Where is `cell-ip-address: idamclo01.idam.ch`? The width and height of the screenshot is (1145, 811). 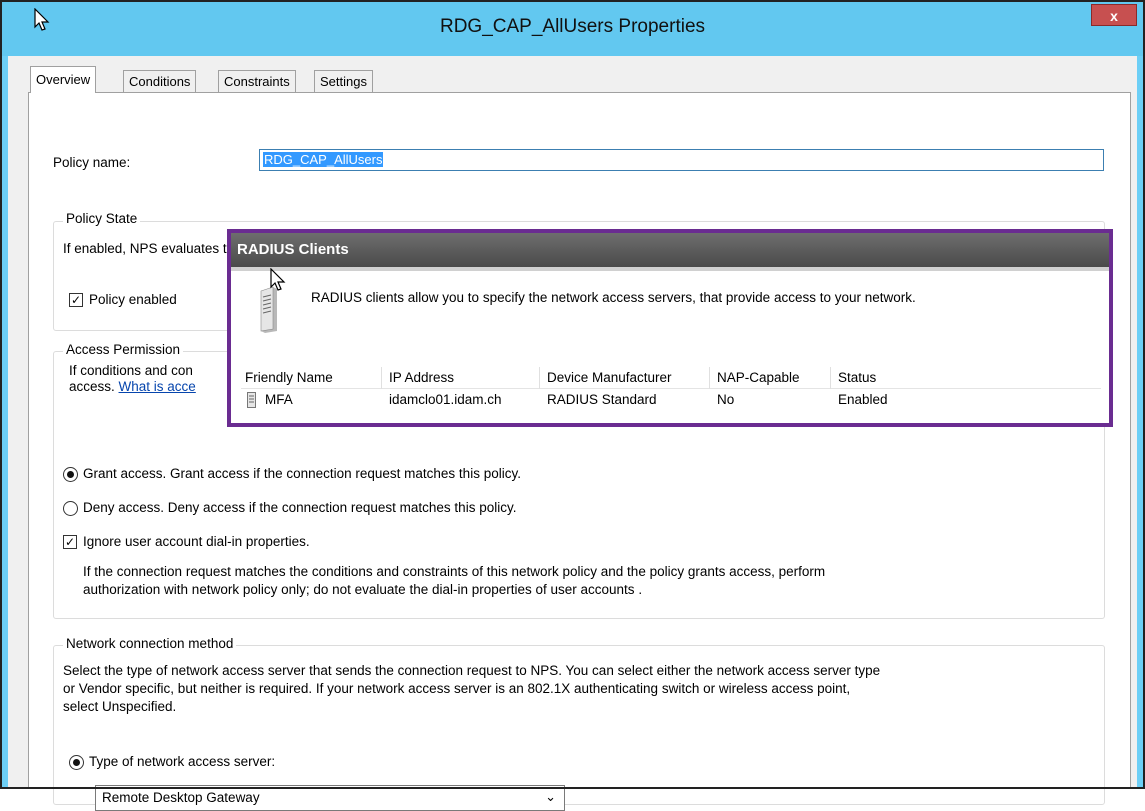 cell-ip-address: idamclo01.idam.ch is located at coordinates (445, 399).